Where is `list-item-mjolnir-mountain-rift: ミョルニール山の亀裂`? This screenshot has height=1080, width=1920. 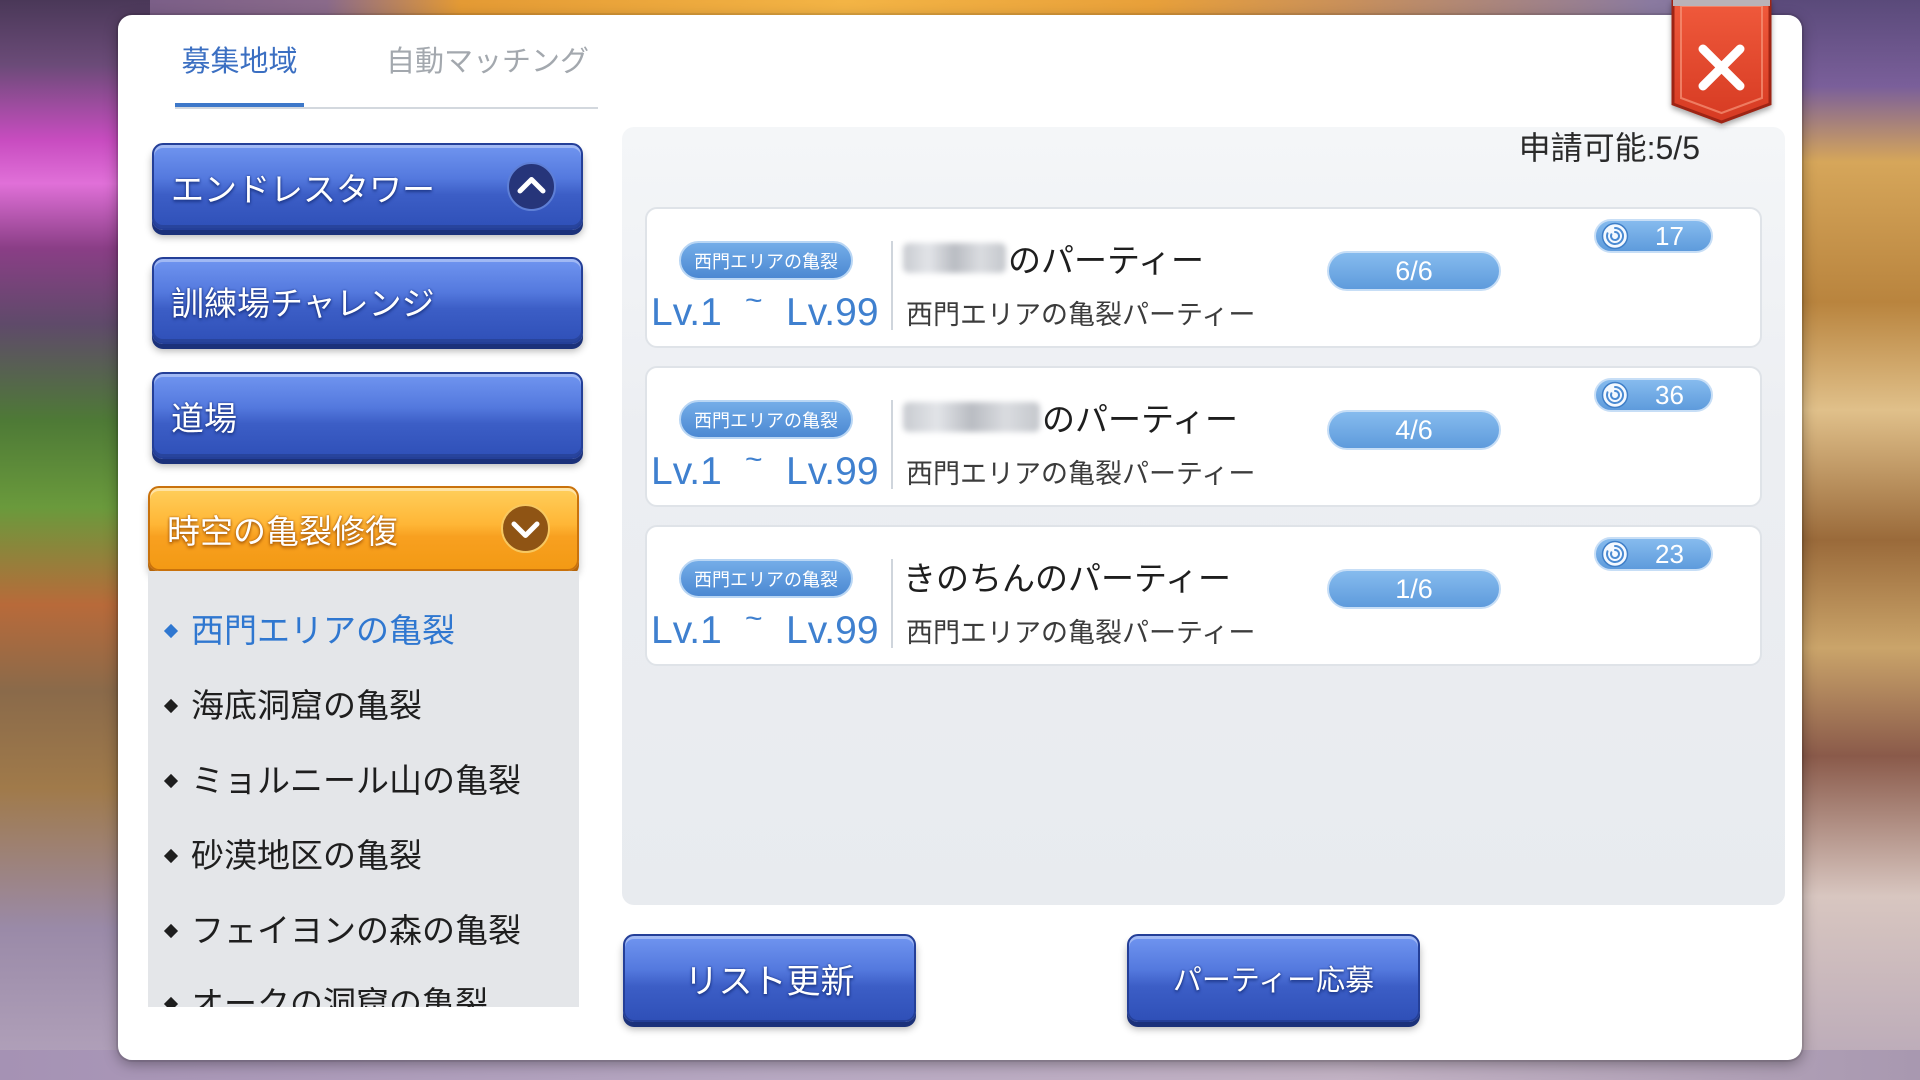
list-item-mjolnir-mountain-rift: ミョルニール山の亀裂 is located at coordinates (363, 781).